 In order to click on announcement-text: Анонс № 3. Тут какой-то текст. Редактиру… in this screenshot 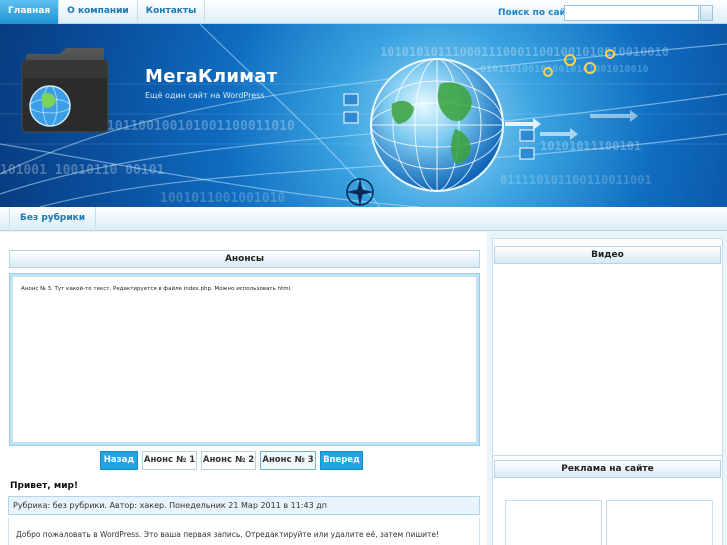, I will do `click(156, 289)`.